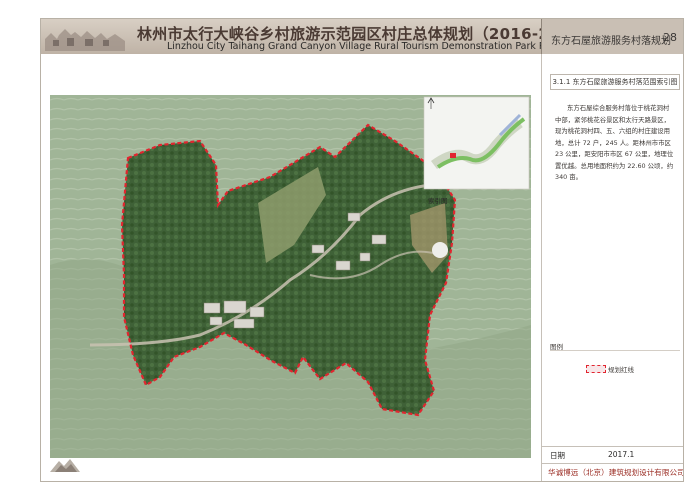 This screenshot has width=700, height=497. I want to click on section-heading: 3.1.1 东方石屋旅游服务村落范围索引图, so click(615, 82).